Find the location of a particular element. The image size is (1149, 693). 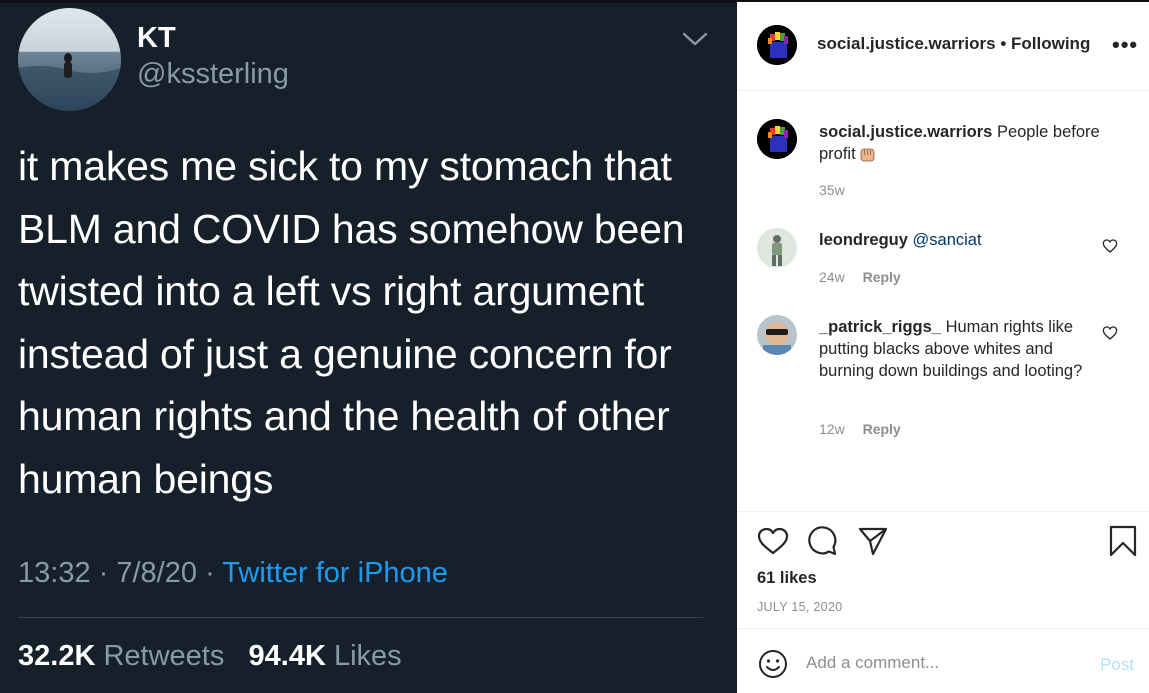

caption-meta: 35w is located at coordinates (832, 190).